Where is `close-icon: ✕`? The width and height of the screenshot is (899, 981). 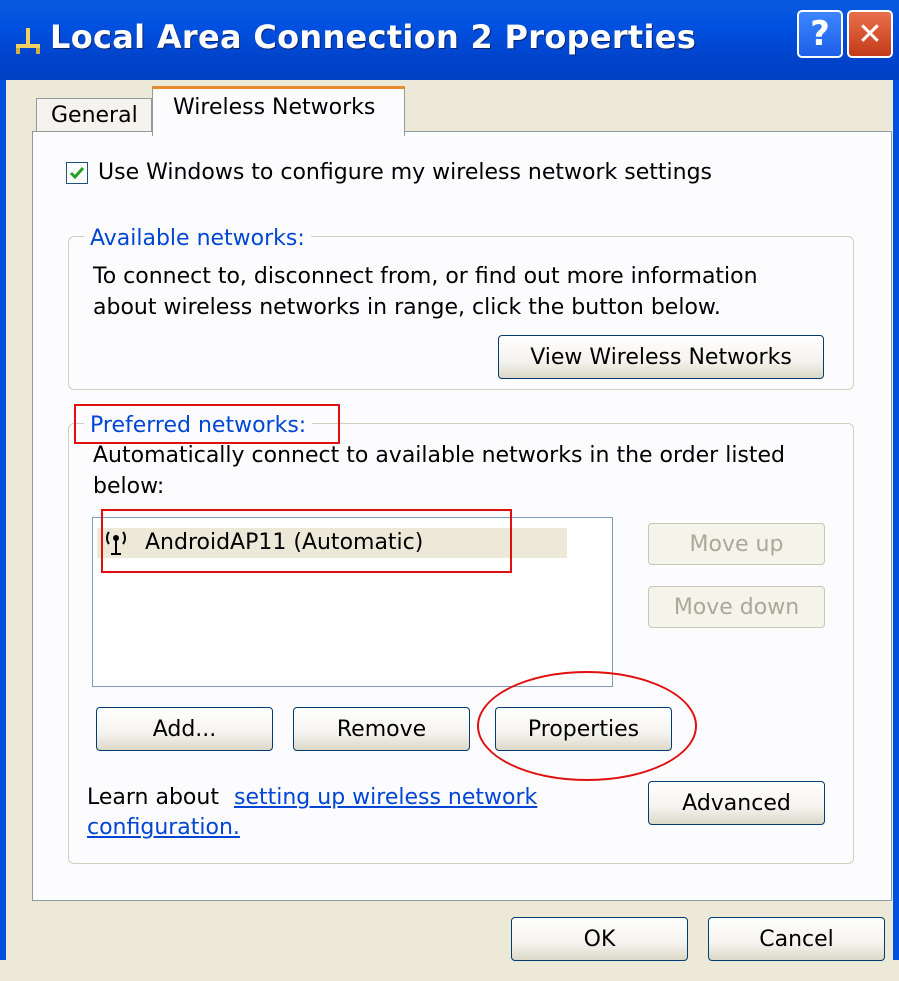 close-icon: ✕ is located at coordinates (870, 34).